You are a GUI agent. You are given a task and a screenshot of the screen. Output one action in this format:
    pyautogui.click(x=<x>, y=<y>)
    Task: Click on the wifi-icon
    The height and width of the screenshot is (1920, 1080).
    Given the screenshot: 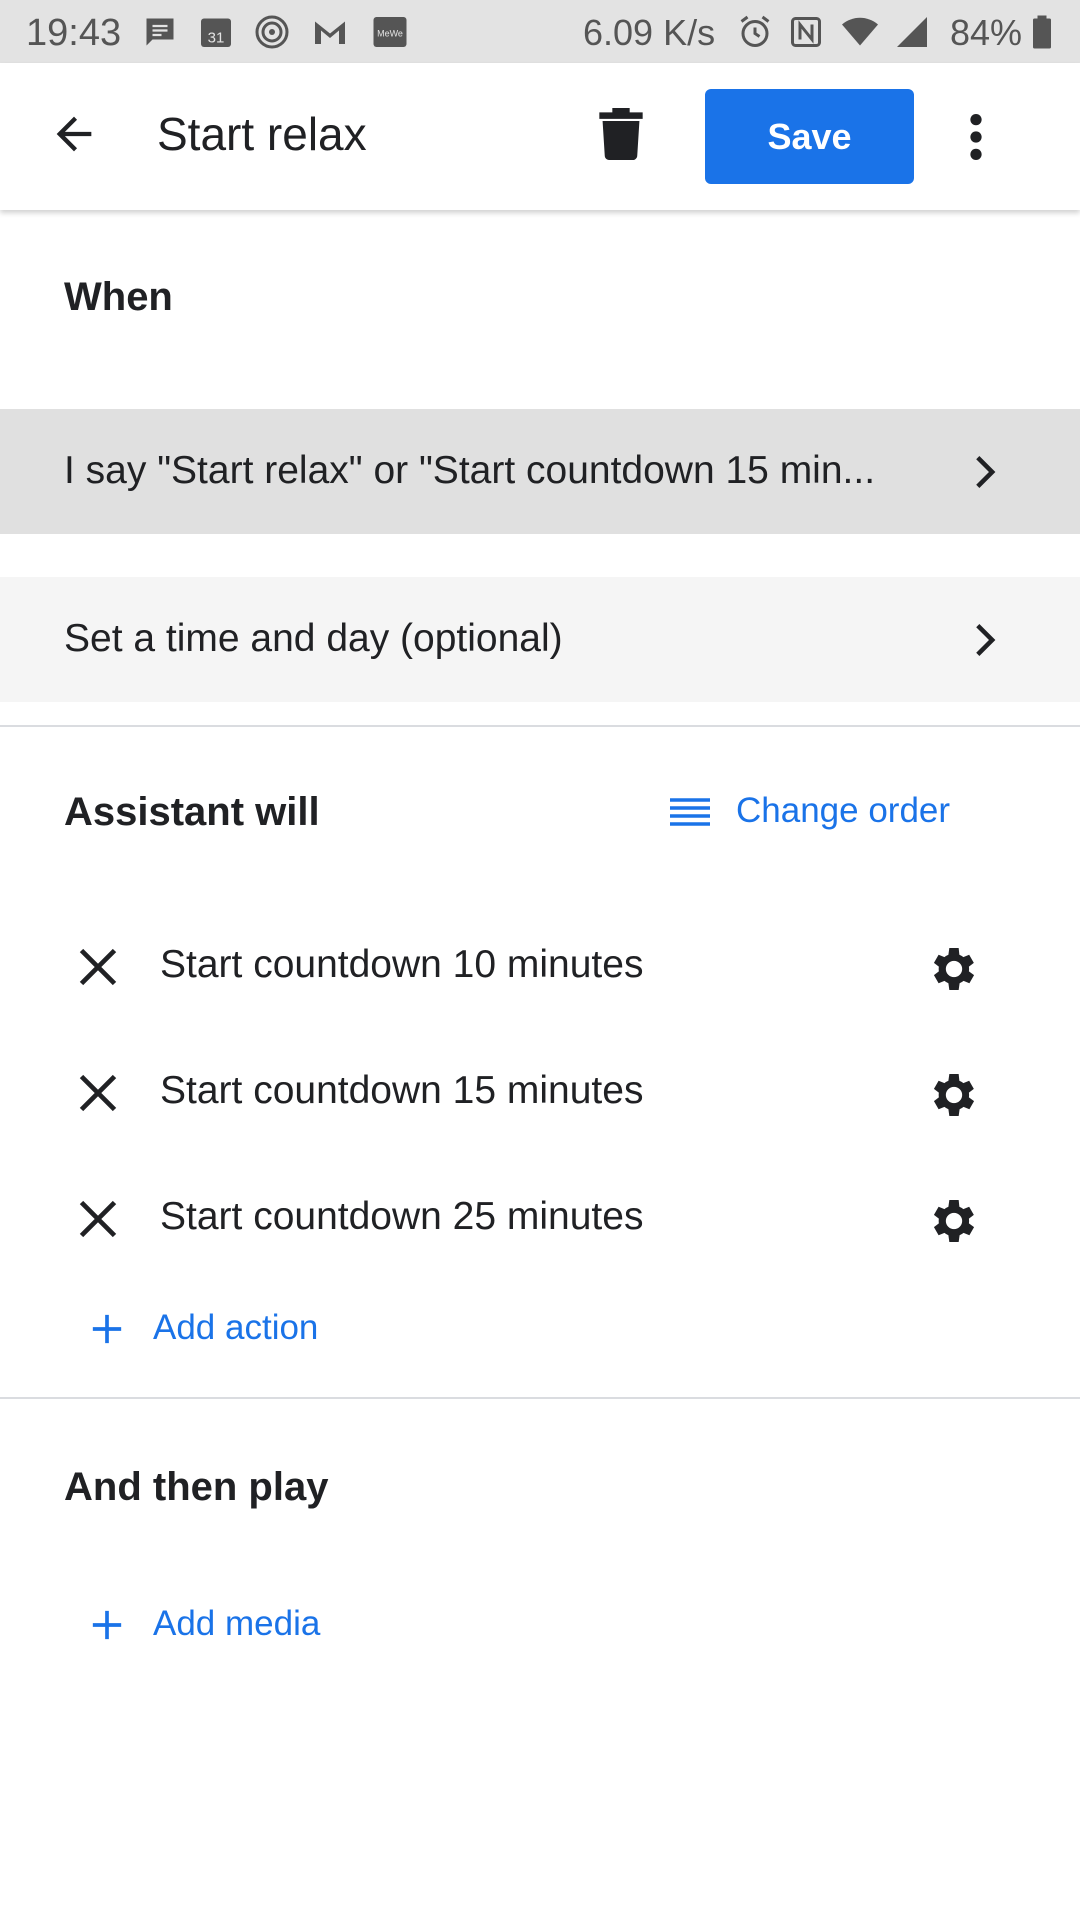 What is the action you would take?
    pyautogui.click(x=860, y=31)
    